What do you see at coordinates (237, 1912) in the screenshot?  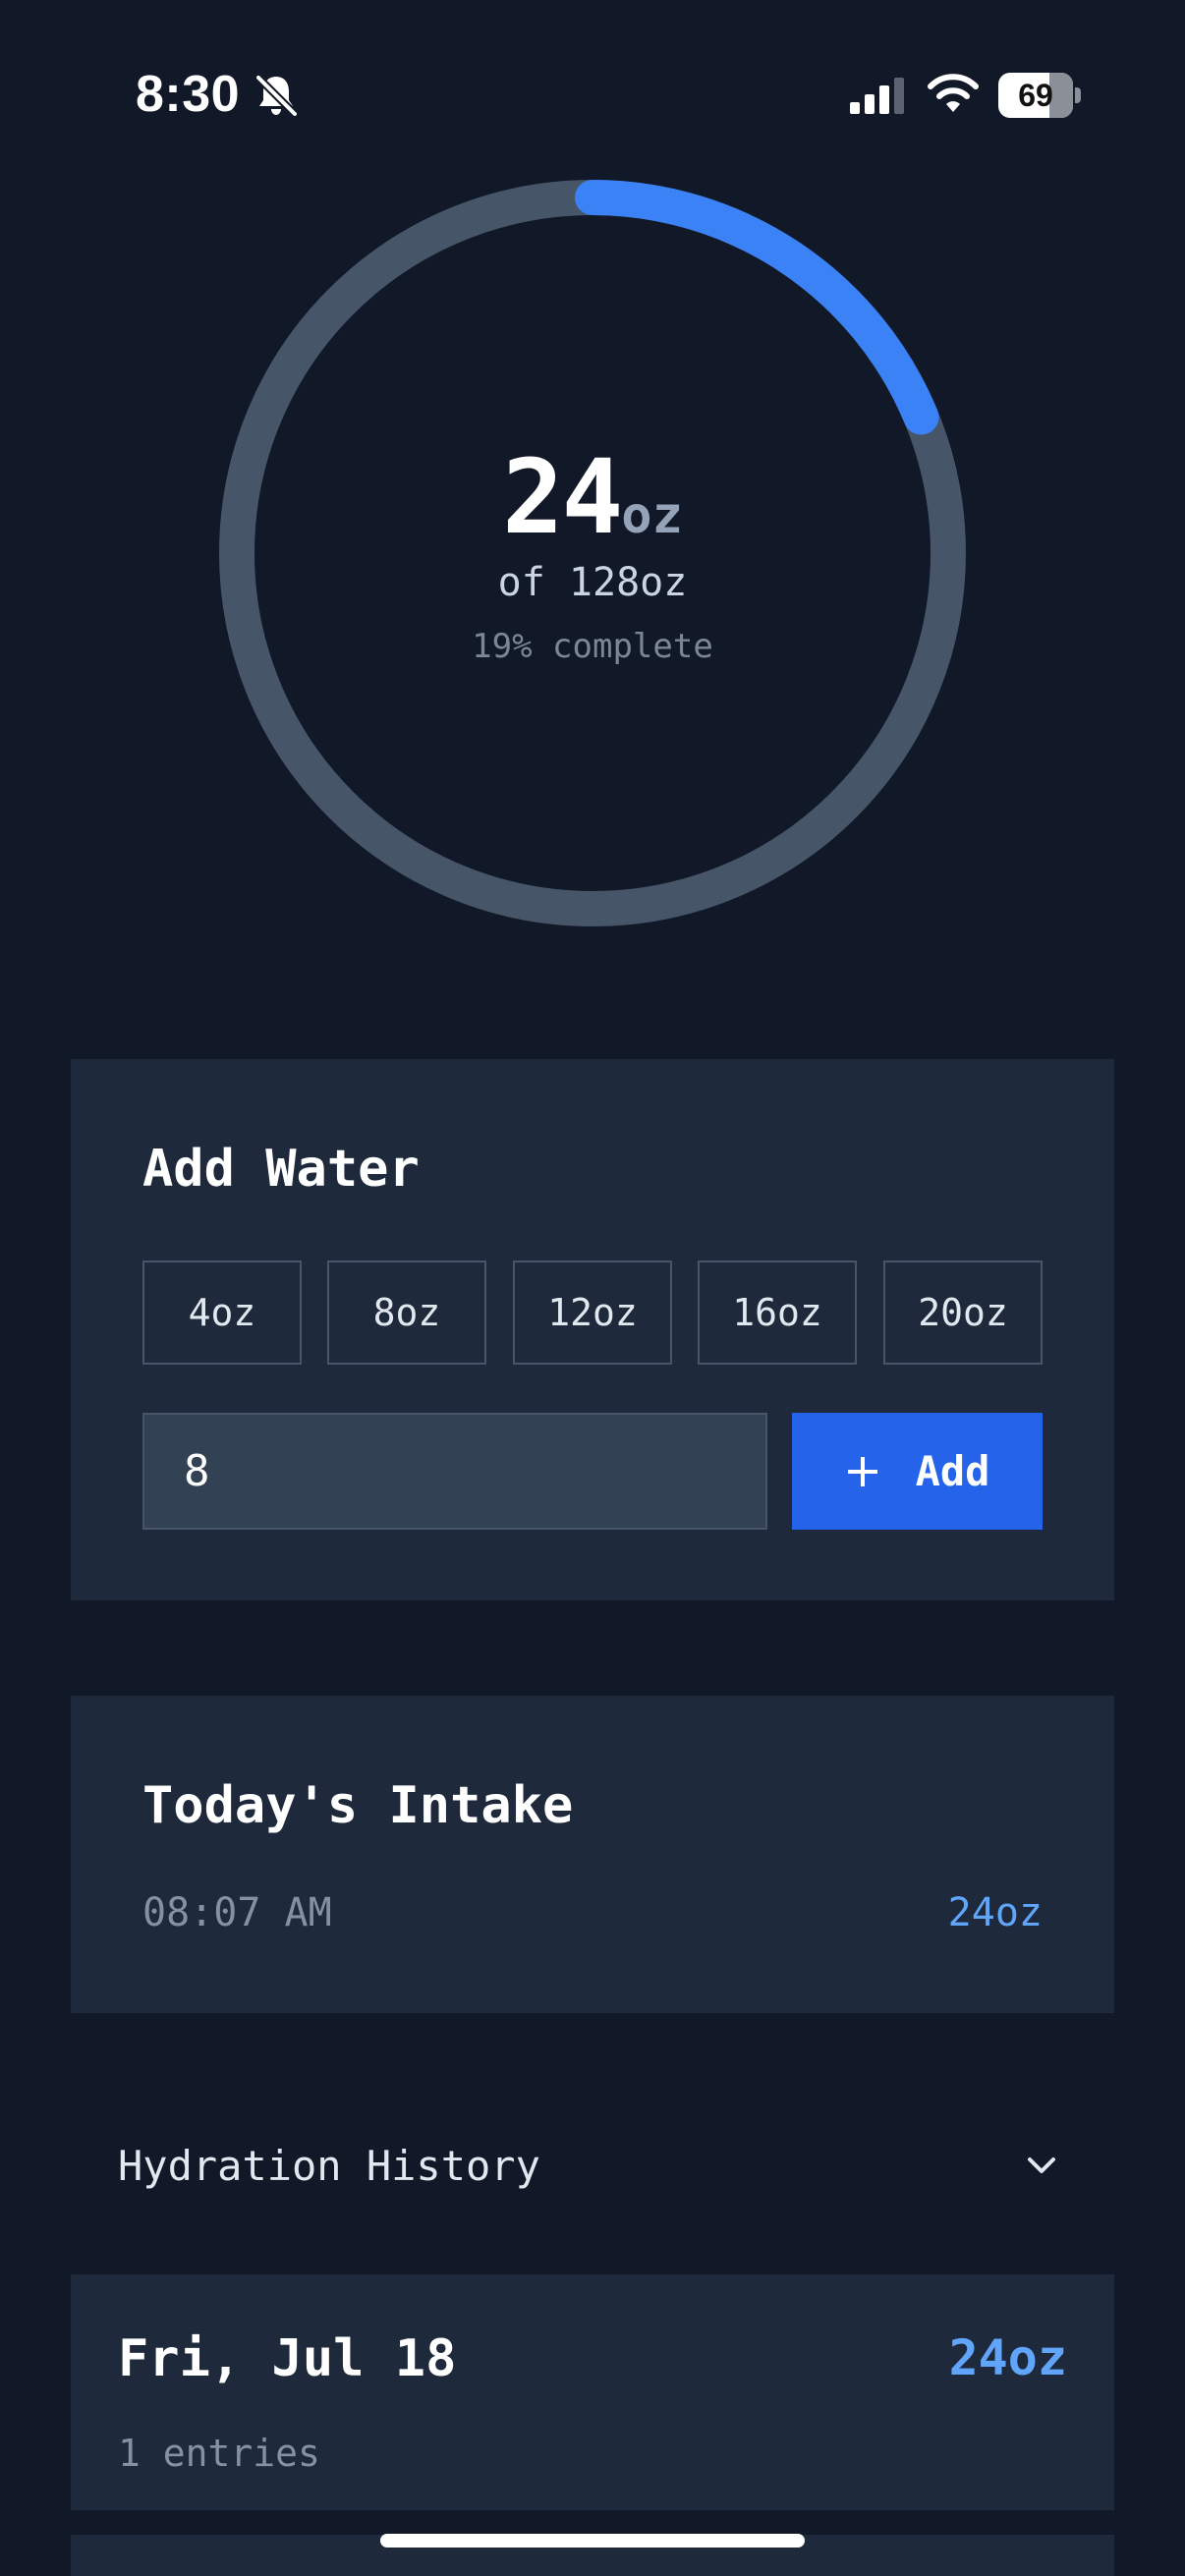 I see `intake-entry-time: 08:07 AM` at bounding box center [237, 1912].